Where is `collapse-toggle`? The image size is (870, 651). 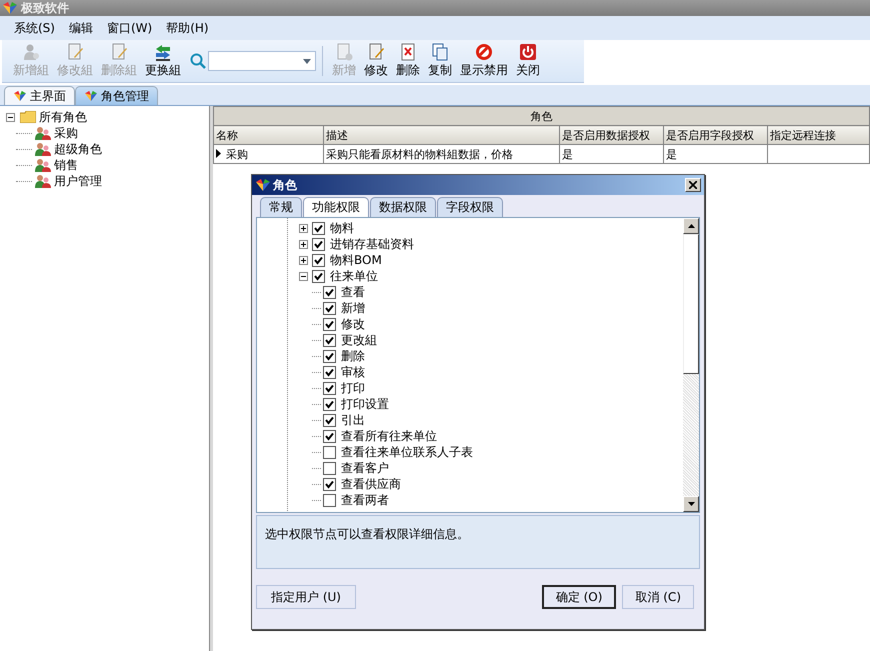
collapse-toggle is located at coordinates (10, 117).